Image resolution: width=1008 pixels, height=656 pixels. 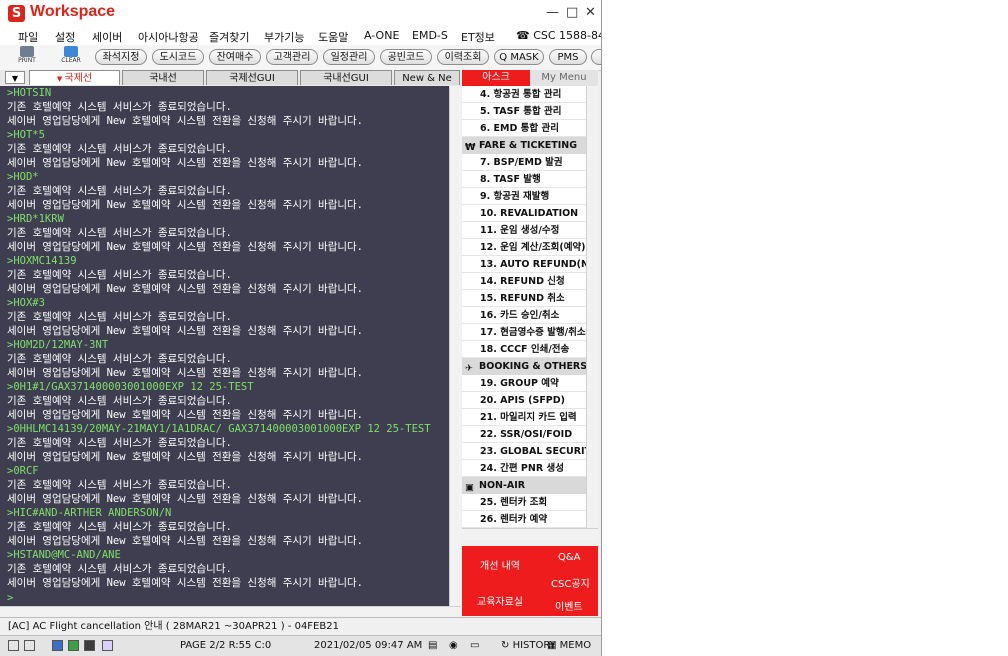 I want to click on menu-item: 12. 운임 계산/조회(예약), so click(x=524, y=247).